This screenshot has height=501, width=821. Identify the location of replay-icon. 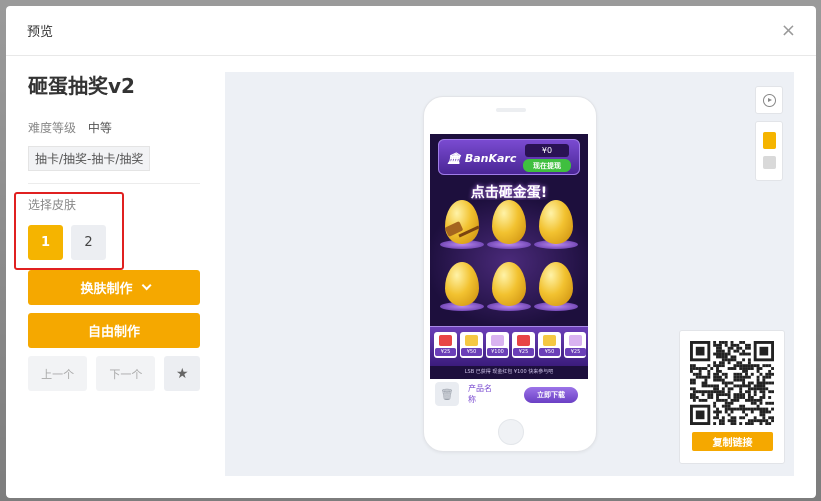
(769, 100).